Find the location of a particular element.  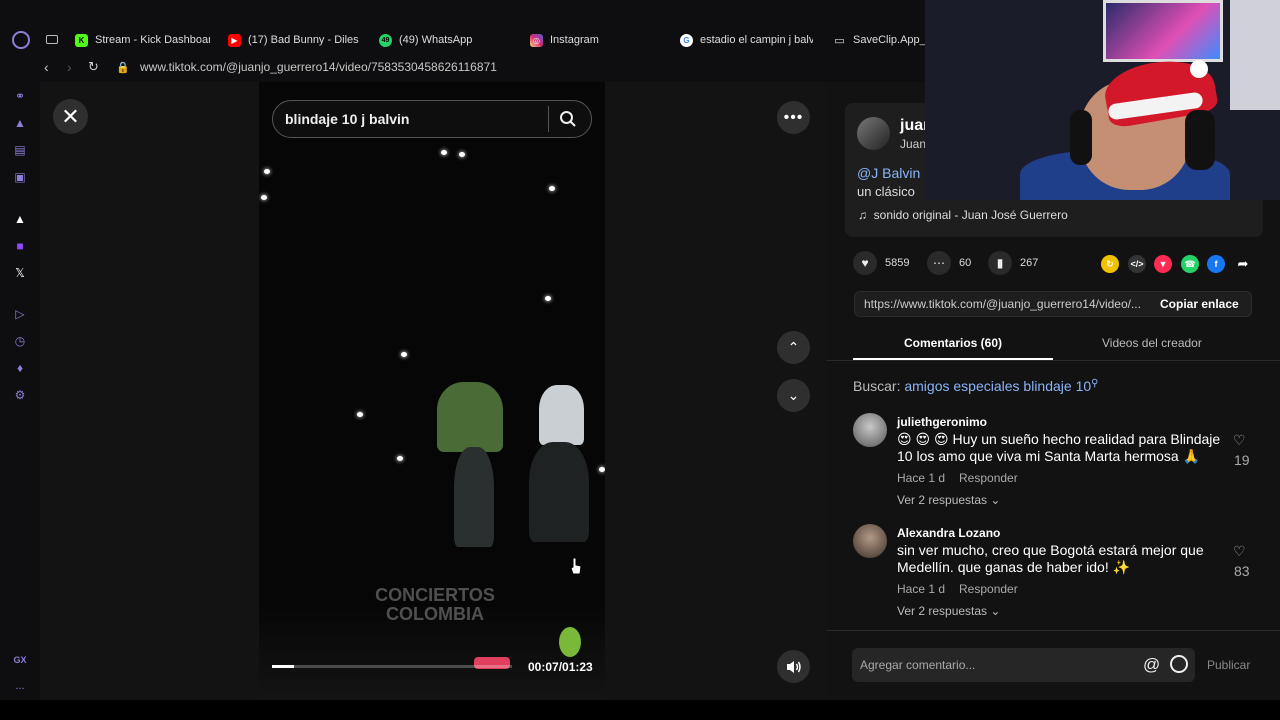

music-note-icon: ♫ is located at coordinates (866, 215).